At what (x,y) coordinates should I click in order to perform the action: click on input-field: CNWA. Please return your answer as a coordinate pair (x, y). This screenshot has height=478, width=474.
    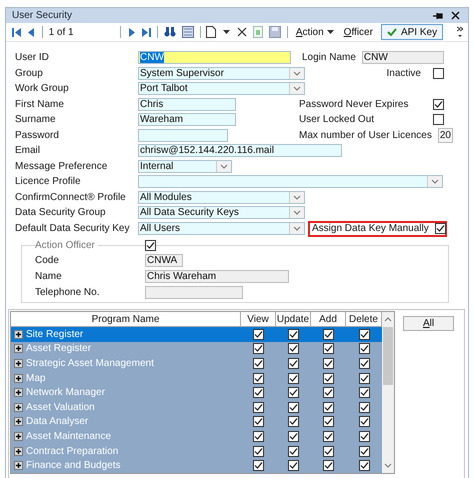
    Looking at the image, I should click on (164, 260).